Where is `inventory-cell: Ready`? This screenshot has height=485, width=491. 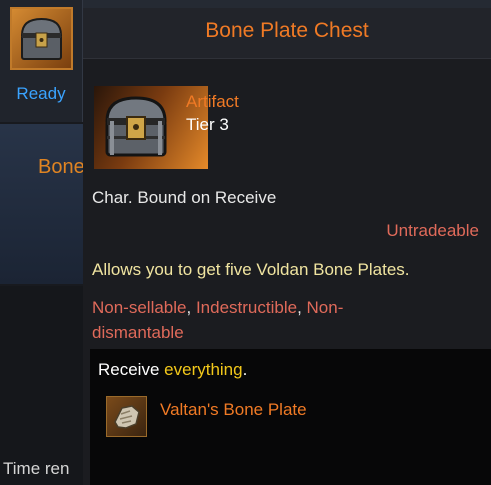 inventory-cell: Ready is located at coordinates (41, 61).